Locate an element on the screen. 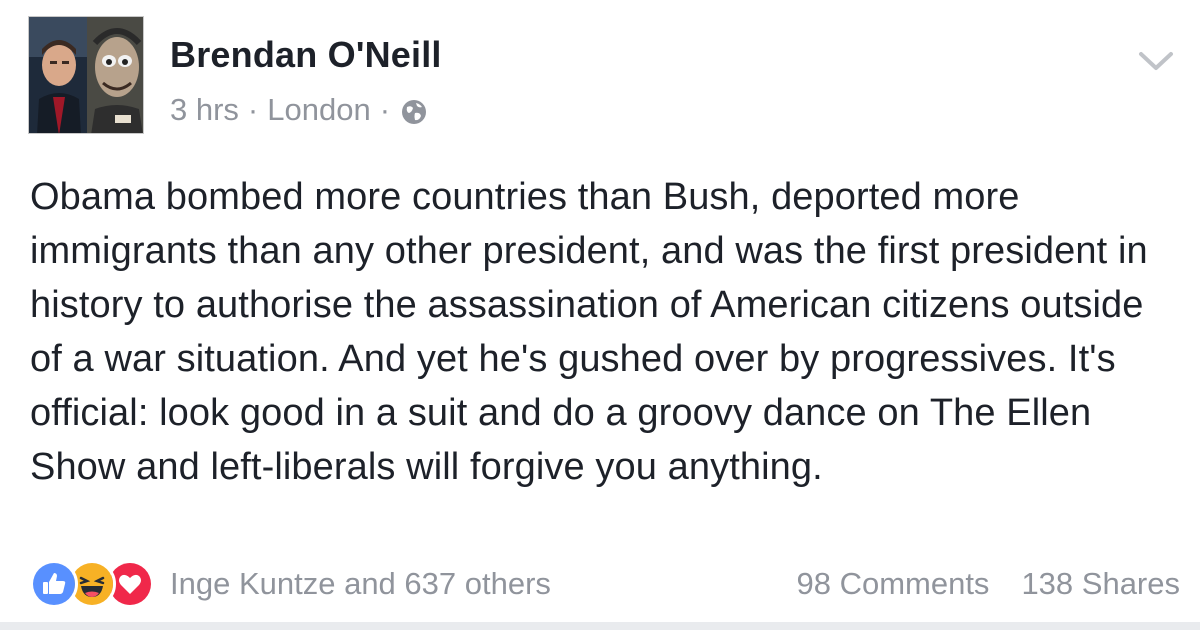 This screenshot has width=1200, height=630. post-meta: 3 hrs · London · is located at coordinates (298, 110).